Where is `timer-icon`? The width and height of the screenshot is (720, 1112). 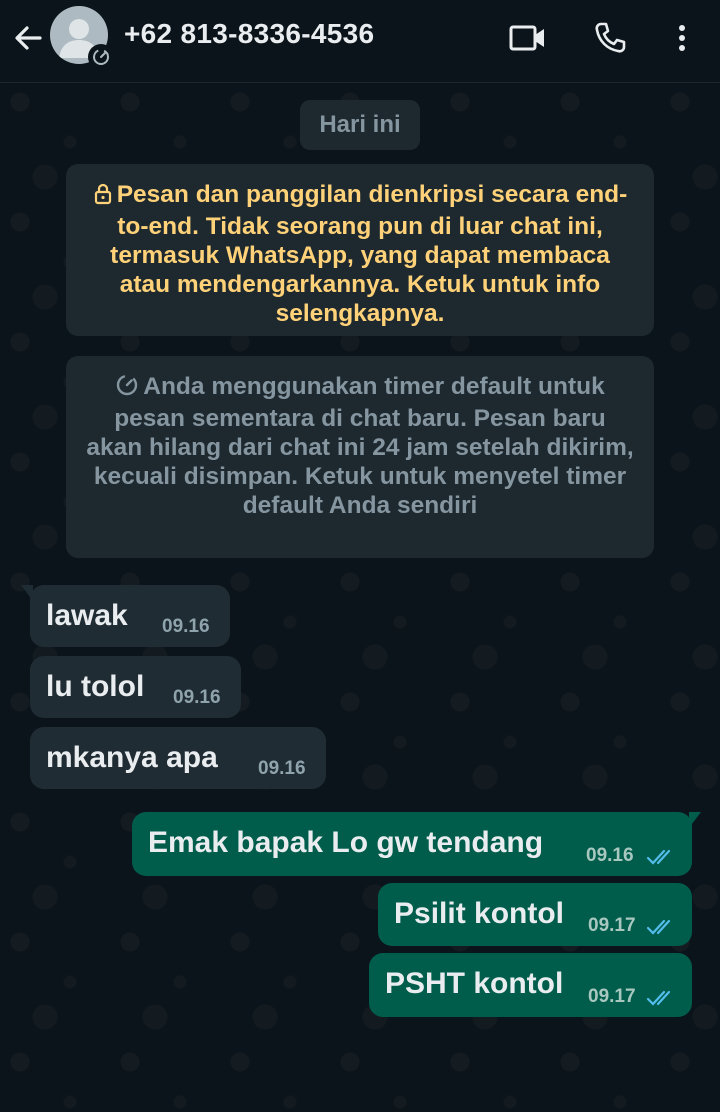 timer-icon is located at coordinates (127, 388).